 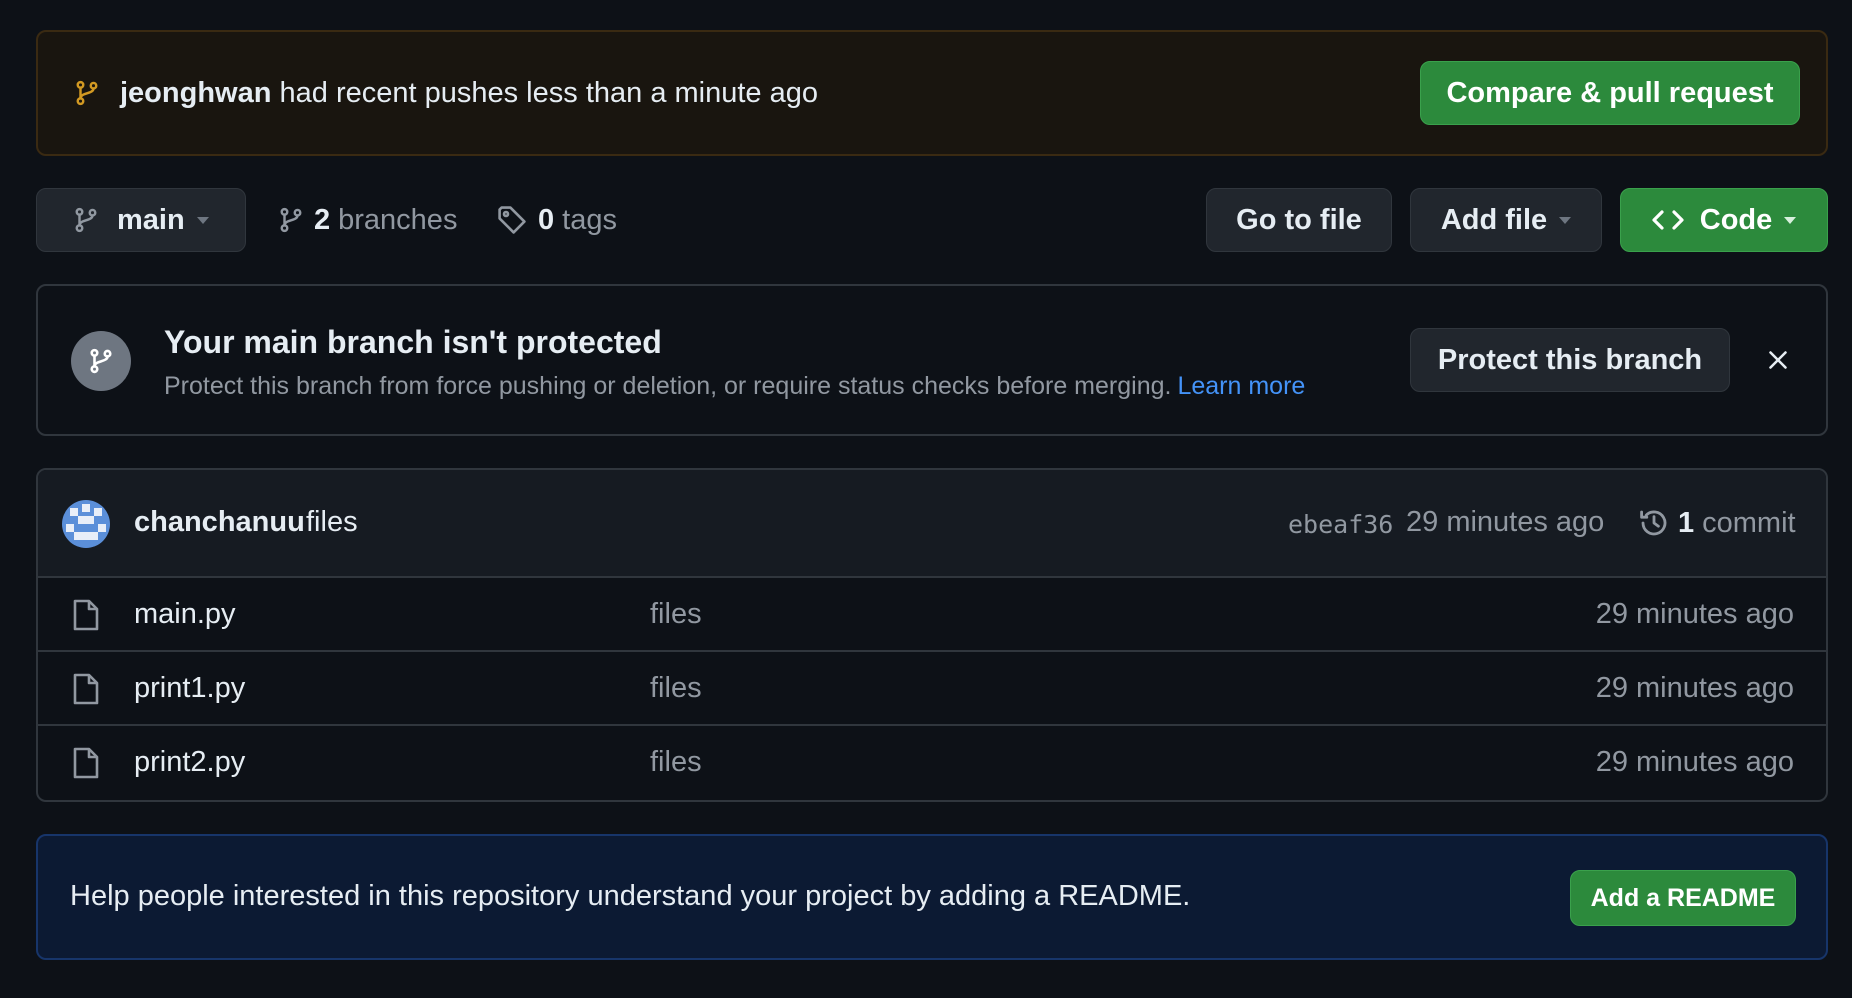 I want to click on branch-name: main, so click(x=151, y=219).